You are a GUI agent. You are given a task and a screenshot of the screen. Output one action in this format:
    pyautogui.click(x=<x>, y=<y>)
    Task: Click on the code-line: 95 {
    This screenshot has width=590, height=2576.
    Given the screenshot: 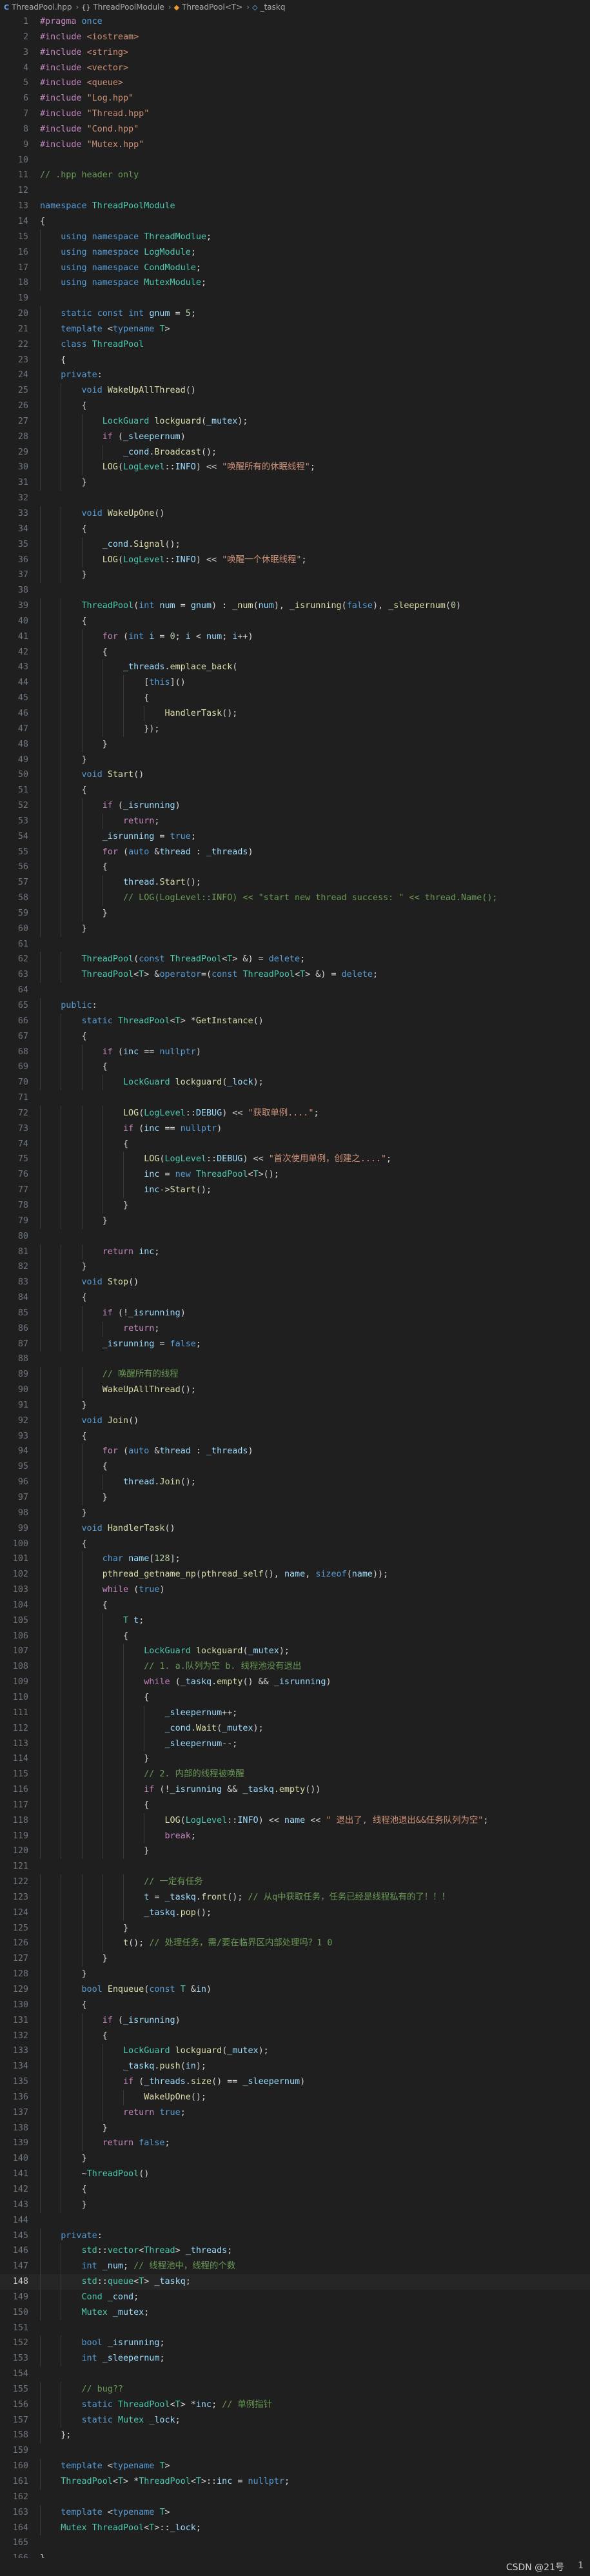 What is the action you would take?
    pyautogui.click(x=295, y=1467)
    